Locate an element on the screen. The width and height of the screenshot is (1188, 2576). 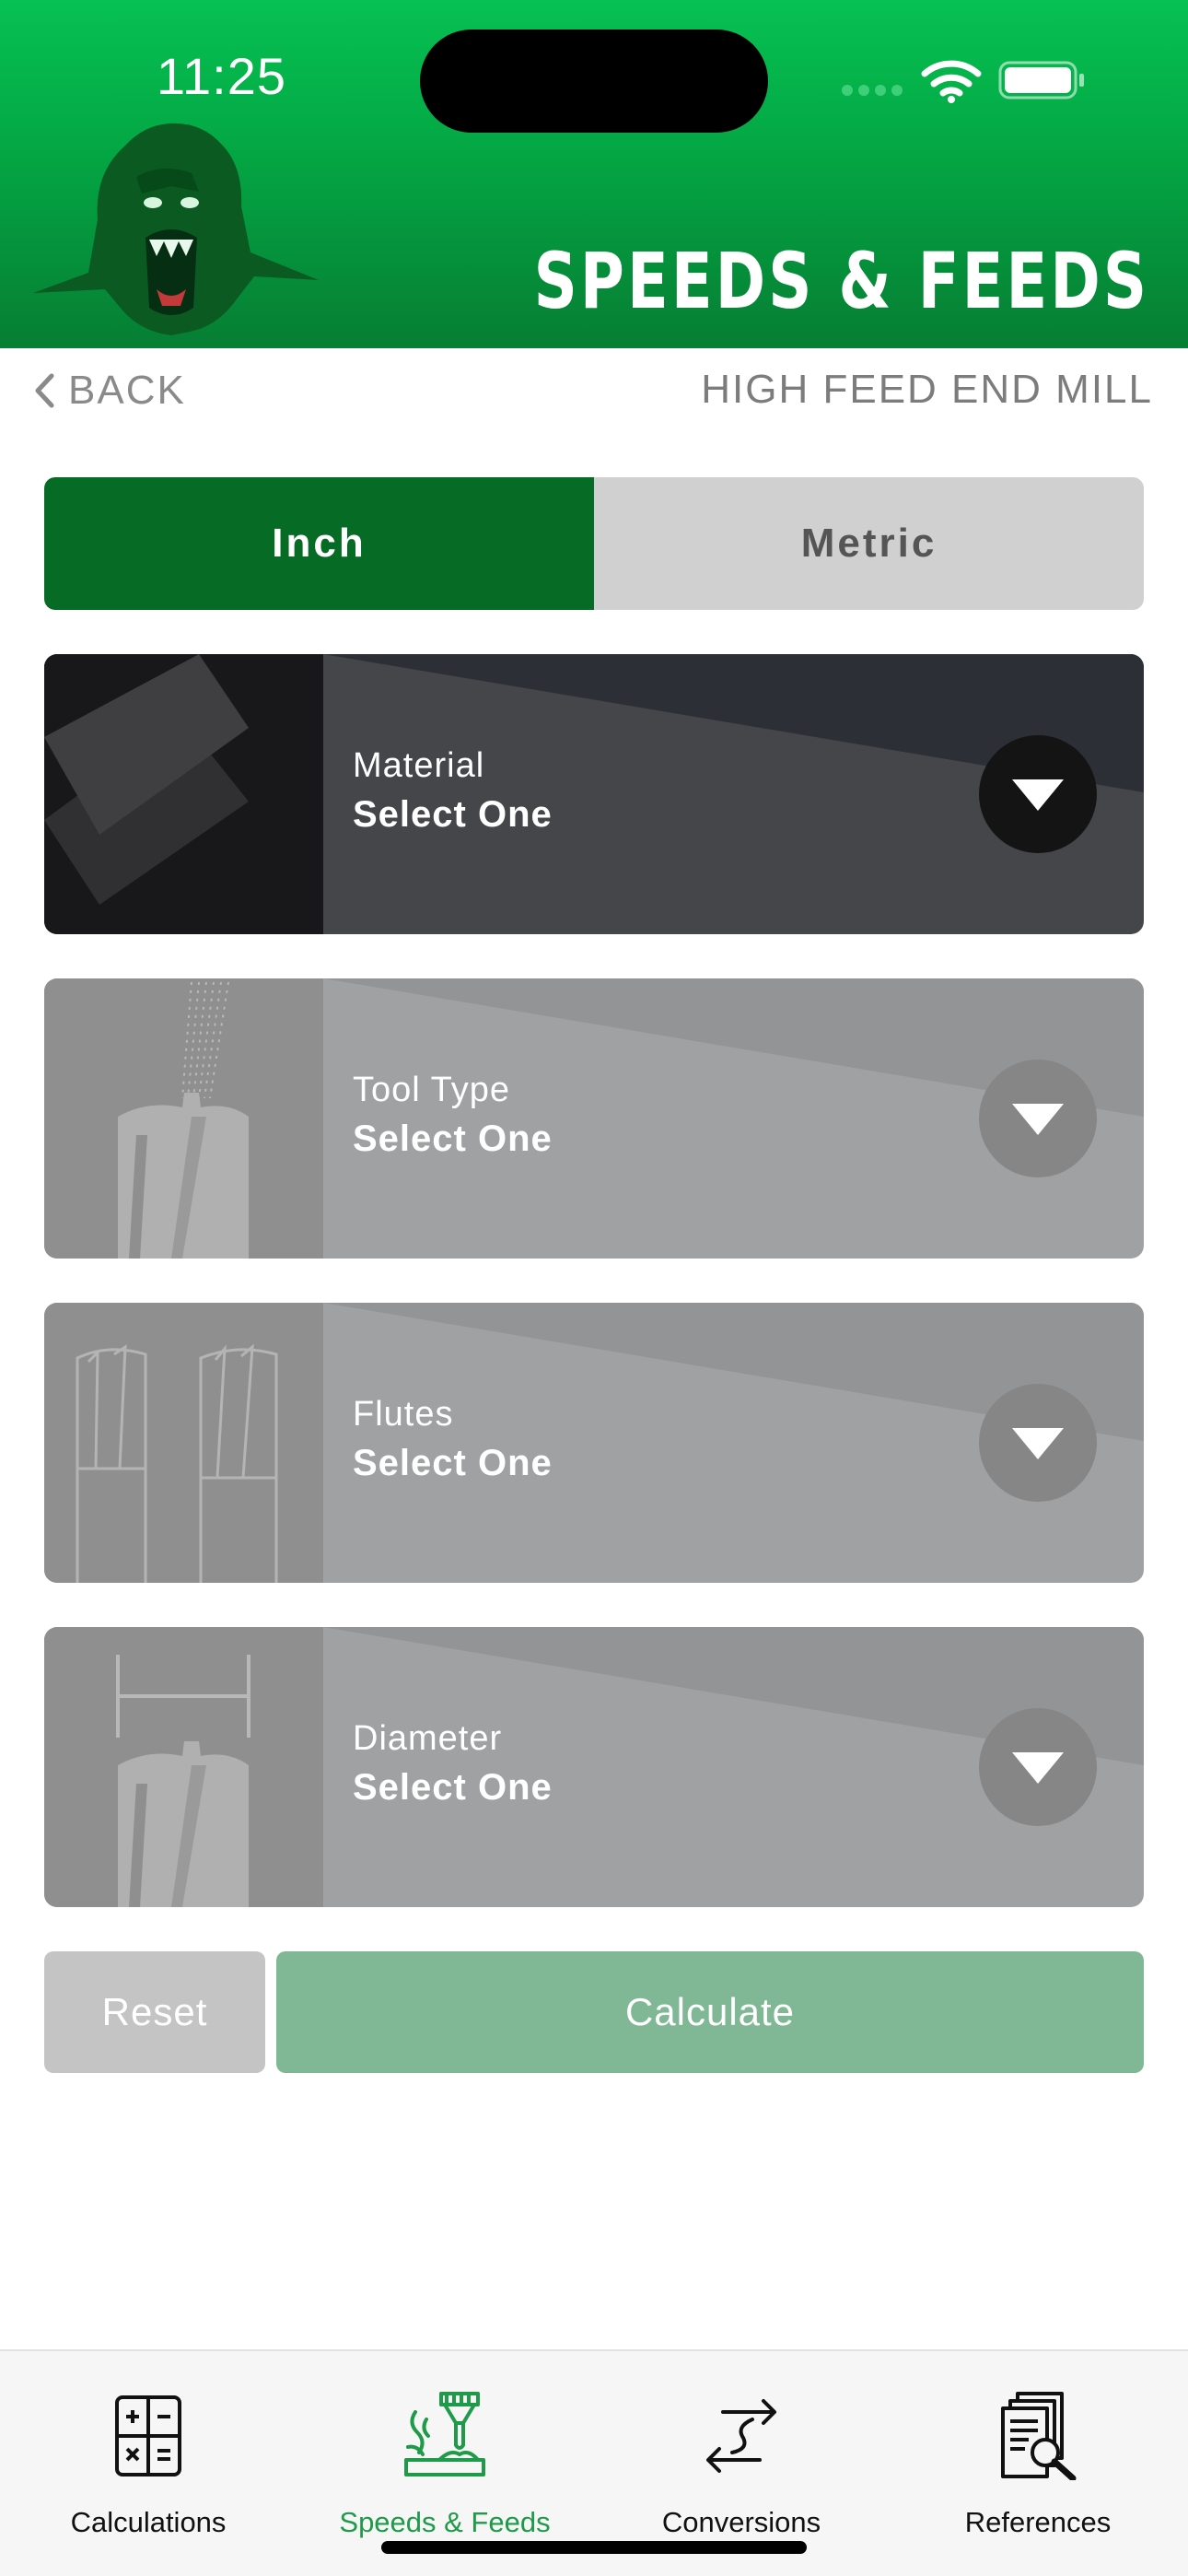
material-value: Select One is located at coordinates (453, 814).